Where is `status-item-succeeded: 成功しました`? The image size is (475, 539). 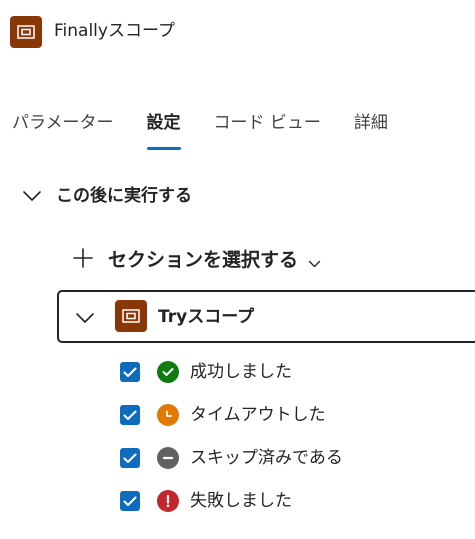
status-item-succeeded: 成功しました is located at coordinates (206, 372).